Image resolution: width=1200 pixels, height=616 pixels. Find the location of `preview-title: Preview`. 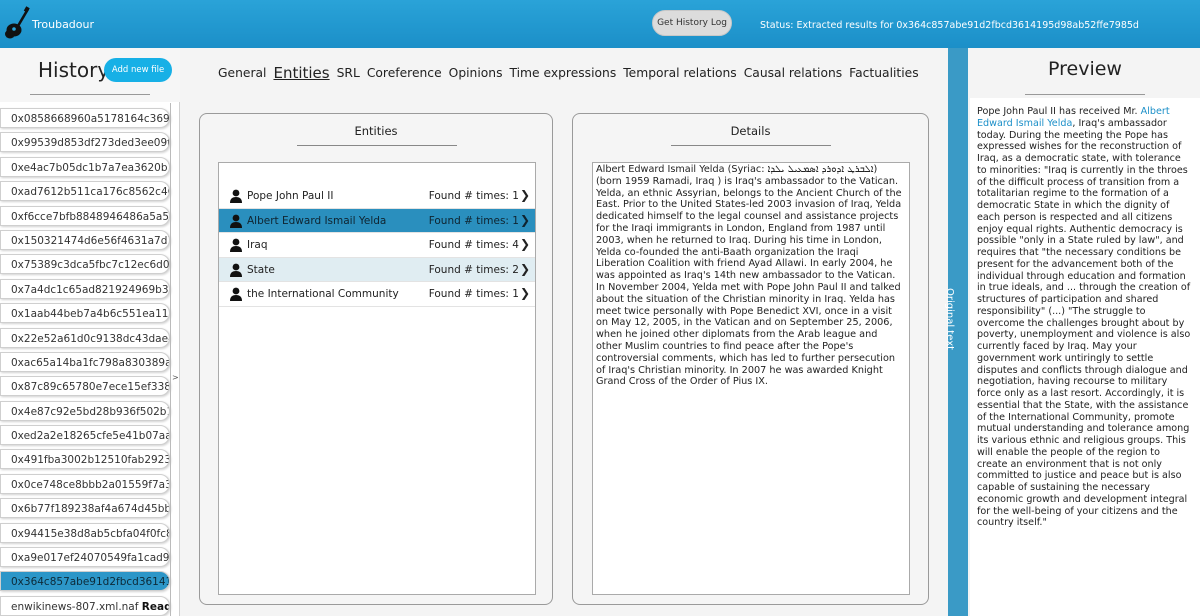

preview-title: Preview is located at coordinates (1085, 69).